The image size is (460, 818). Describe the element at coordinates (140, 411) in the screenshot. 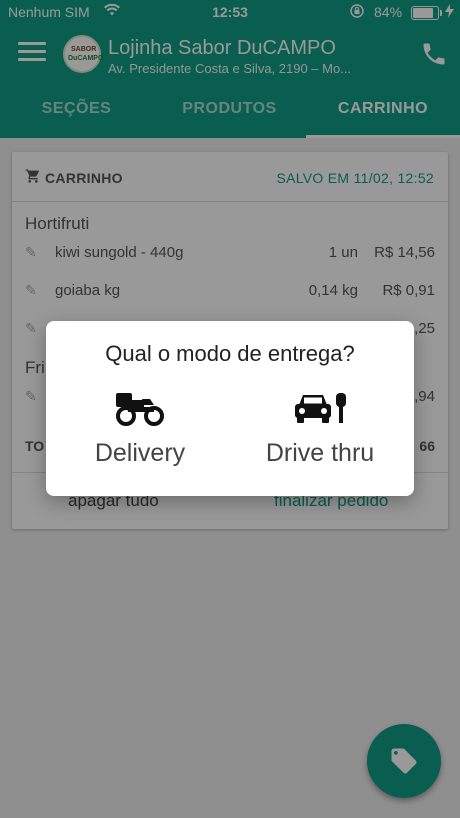

I see `motorcycle-icon` at that location.